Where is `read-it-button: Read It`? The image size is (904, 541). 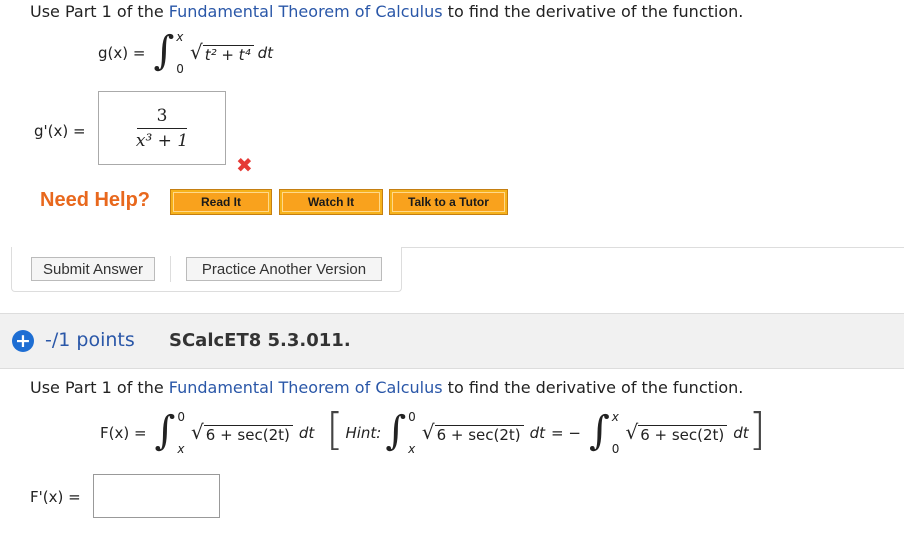 read-it-button: Read It is located at coordinates (221, 202).